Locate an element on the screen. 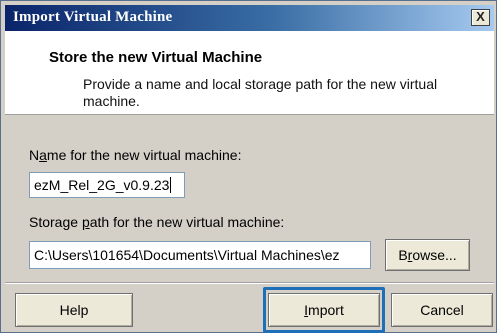 The width and height of the screenshot is (499, 335). text-caret is located at coordinates (171, 185).